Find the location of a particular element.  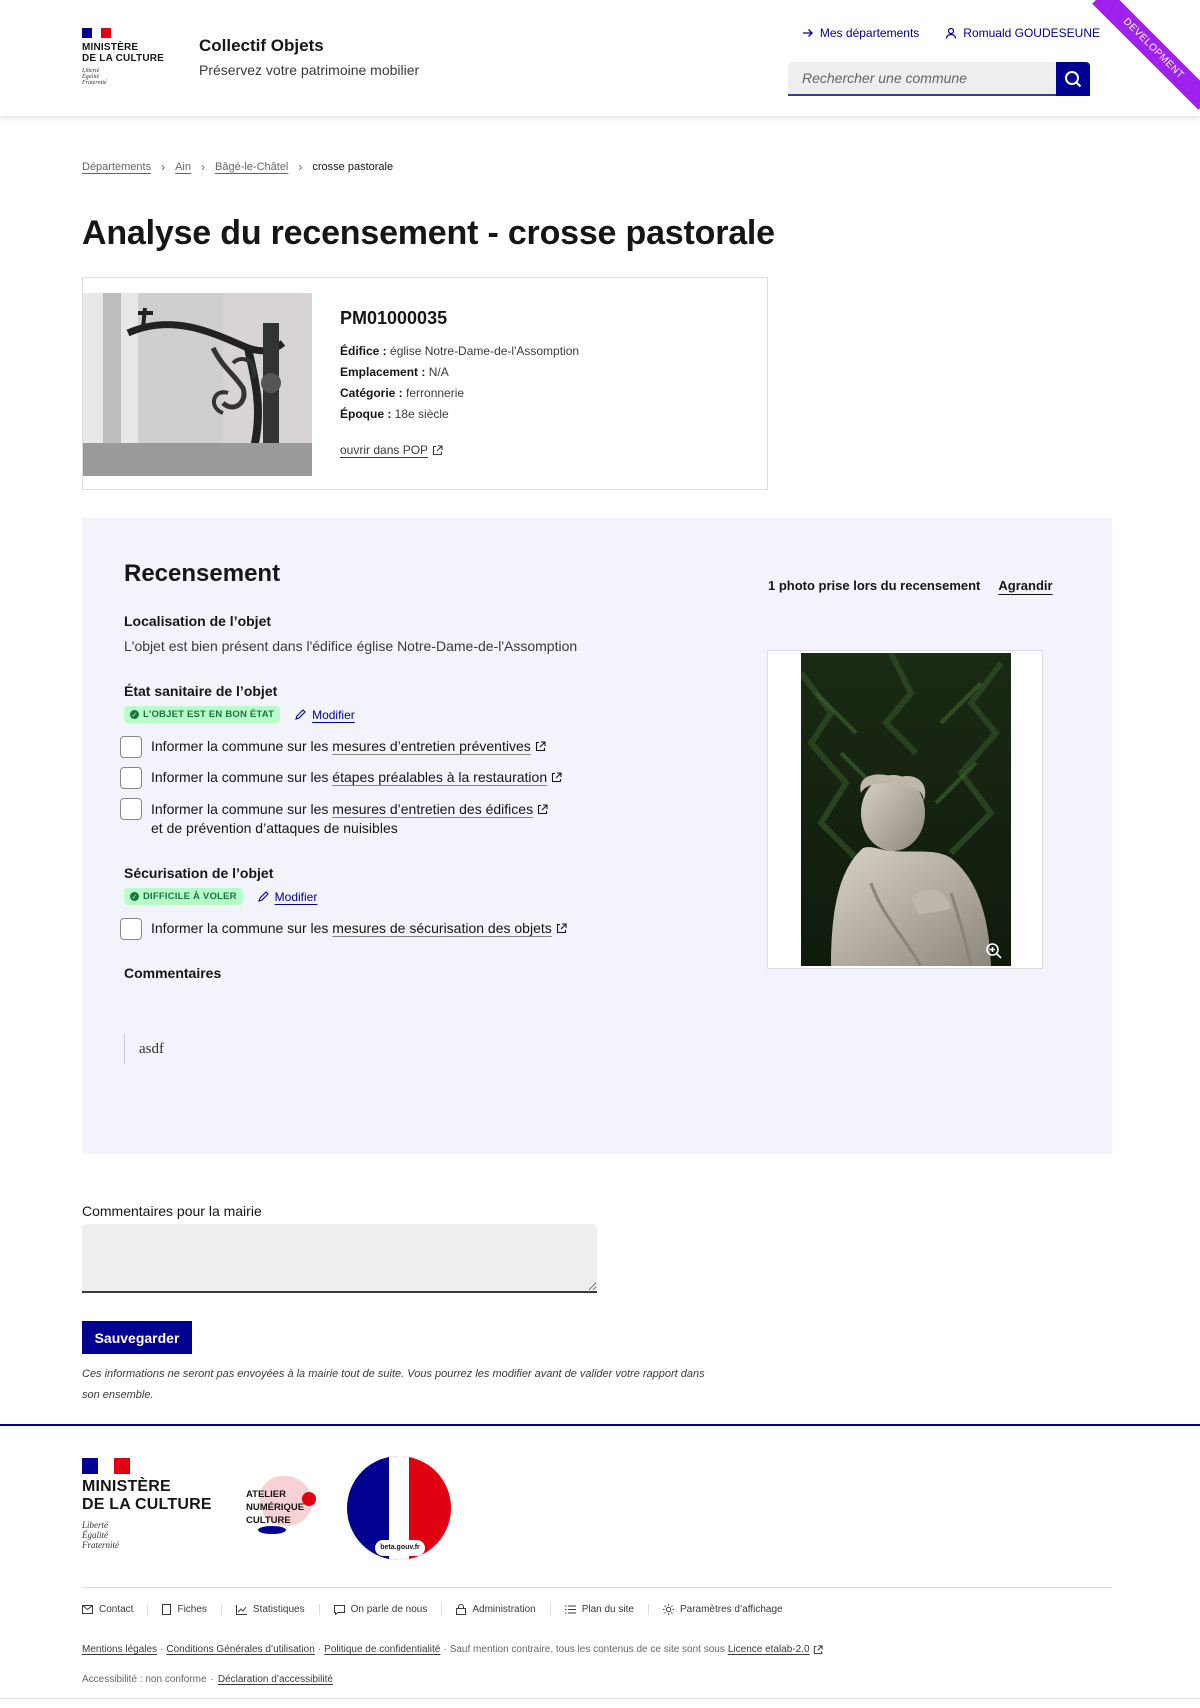

securisation-row: ✓ Difficile à voler Modifier is located at coordinates (220, 896).